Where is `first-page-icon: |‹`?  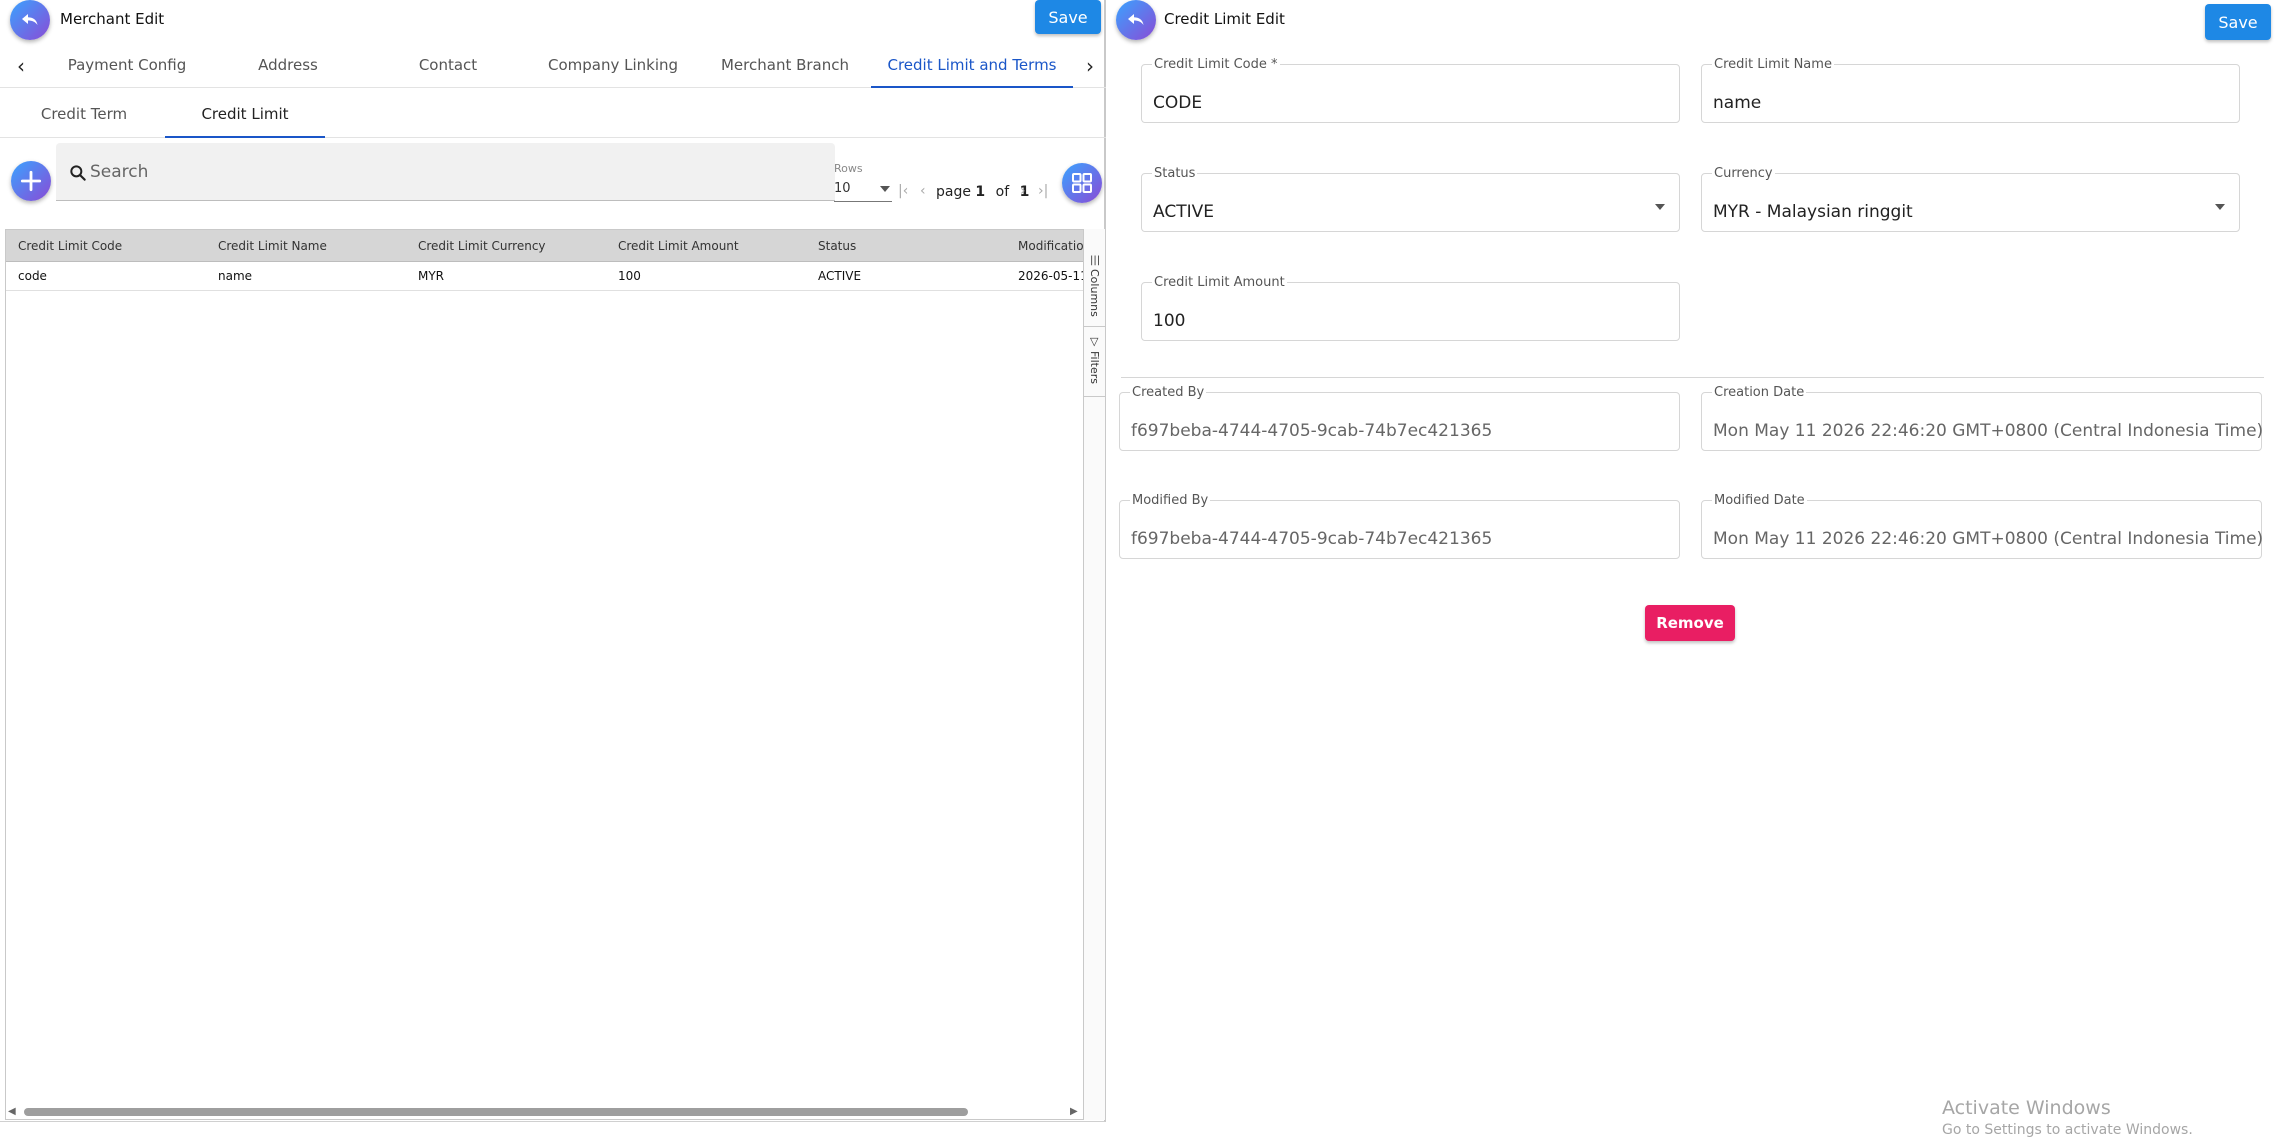
first-page-icon: |‹ is located at coordinates (903, 191).